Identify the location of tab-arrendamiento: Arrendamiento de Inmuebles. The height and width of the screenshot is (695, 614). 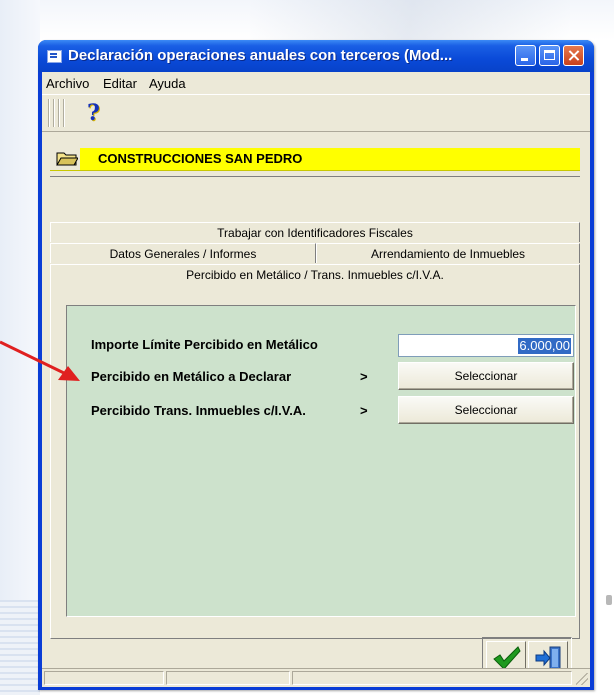
(448, 253).